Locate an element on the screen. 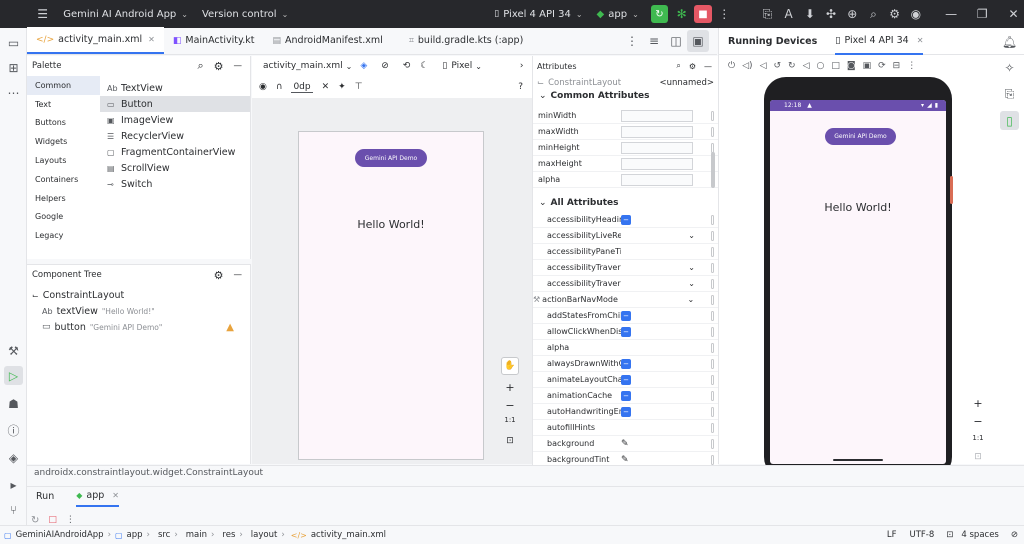  terminal-icon: ▸ is located at coordinates (13, 484).